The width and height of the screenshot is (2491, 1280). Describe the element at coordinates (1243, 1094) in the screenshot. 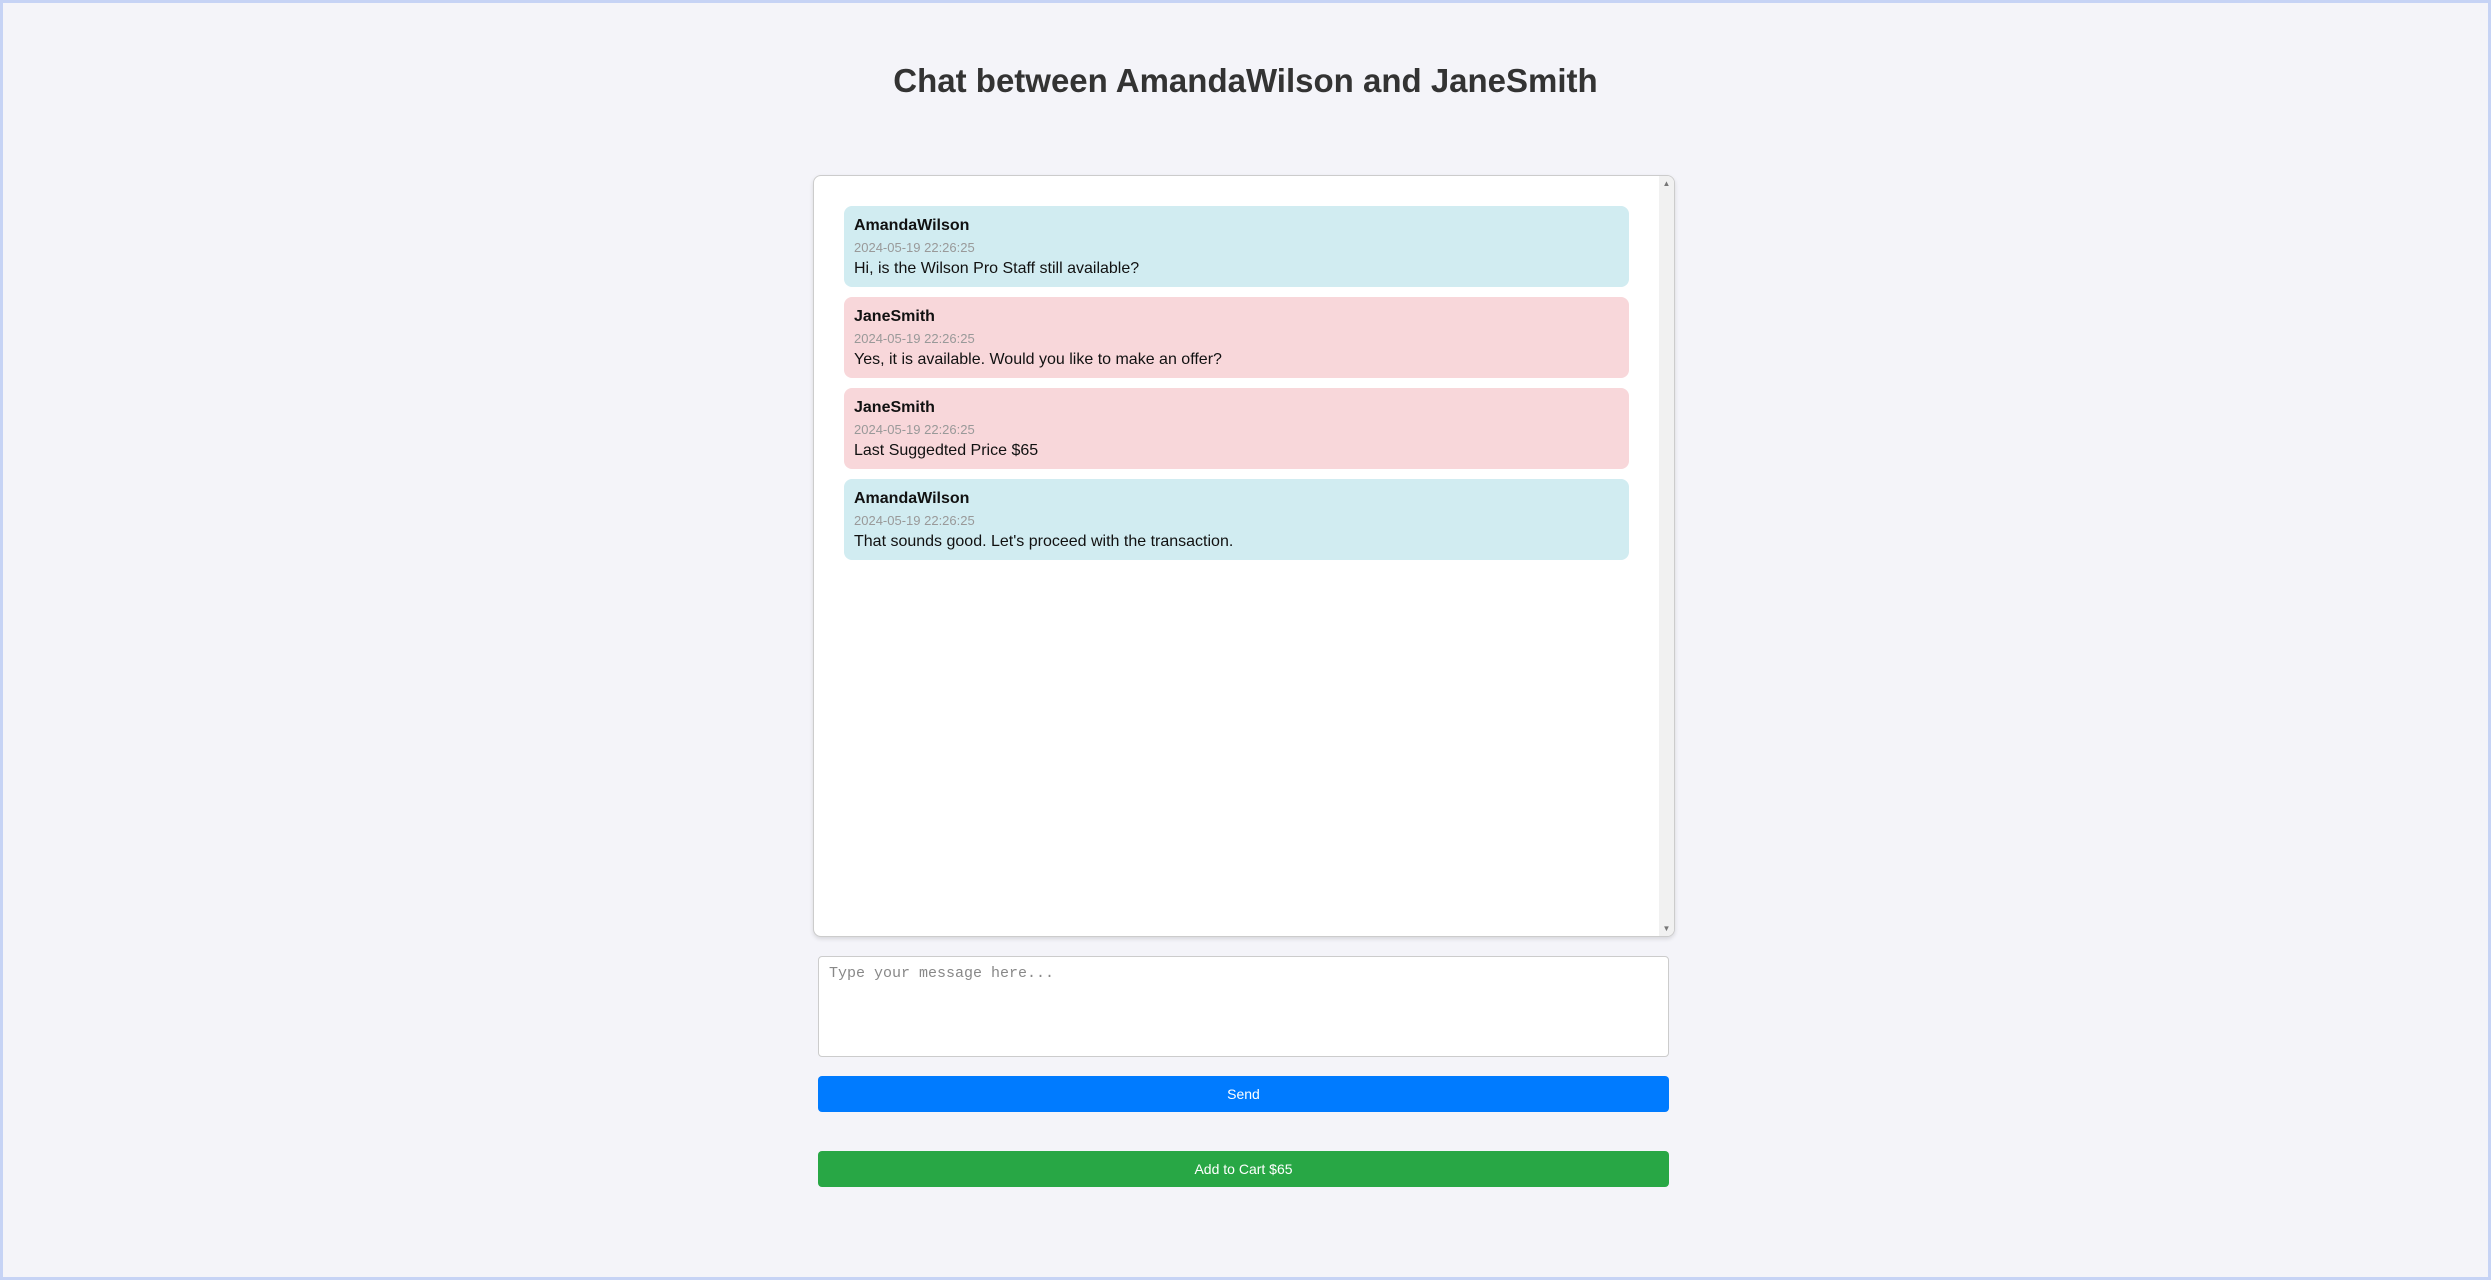

I see `send-button: Send` at that location.